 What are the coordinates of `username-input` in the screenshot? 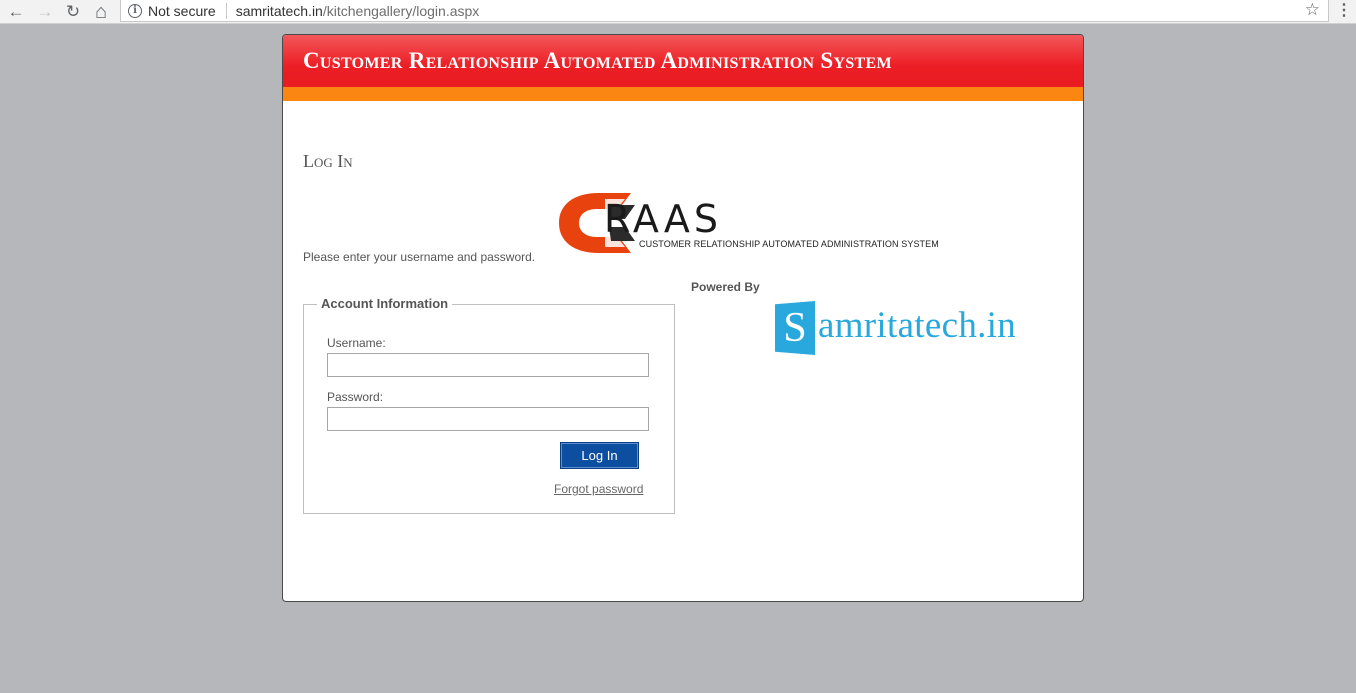 It's located at (488, 365).